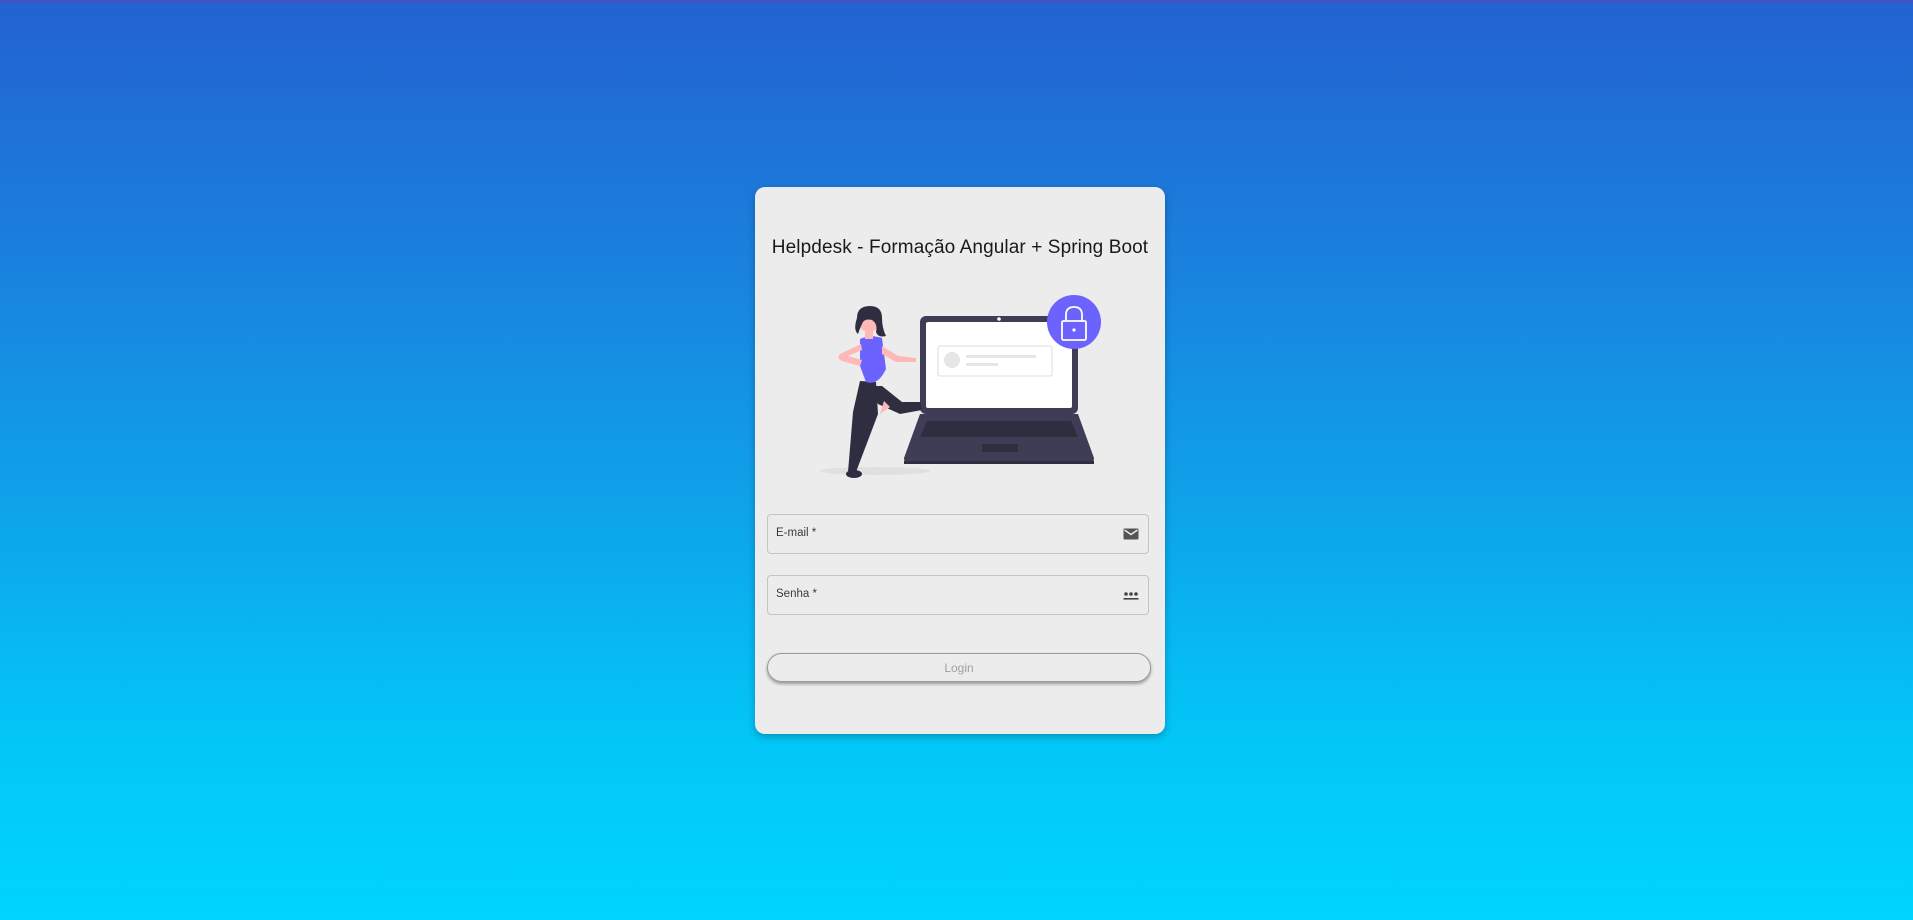 The image size is (1913, 920). Describe the element at coordinates (1131, 534) in the screenshot. I see `email-icon` at that location.